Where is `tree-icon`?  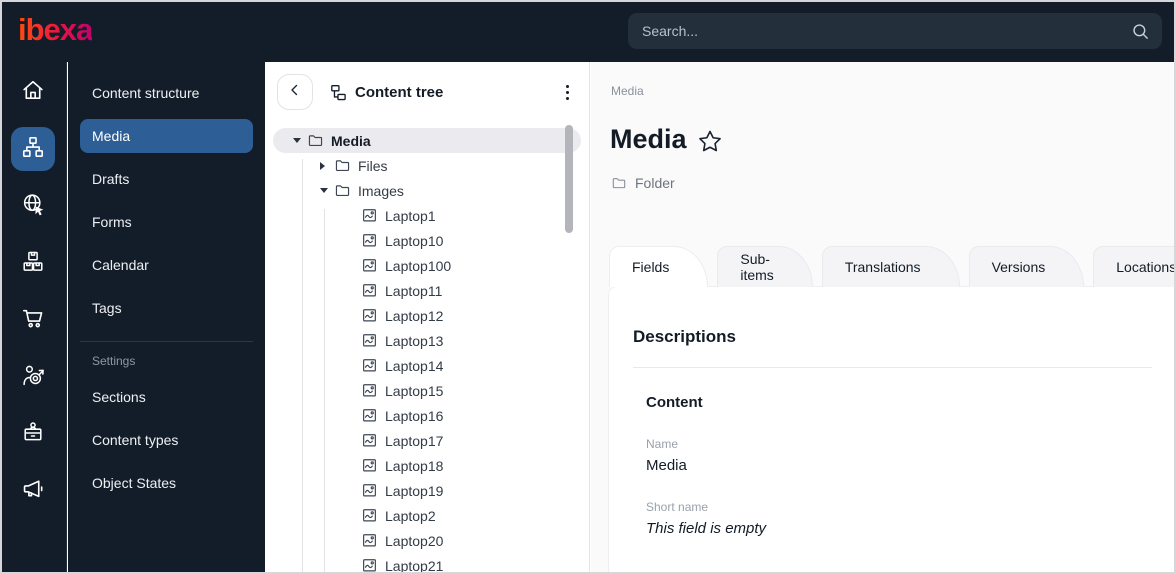
tree-icon is located at coordinates (337, 92).